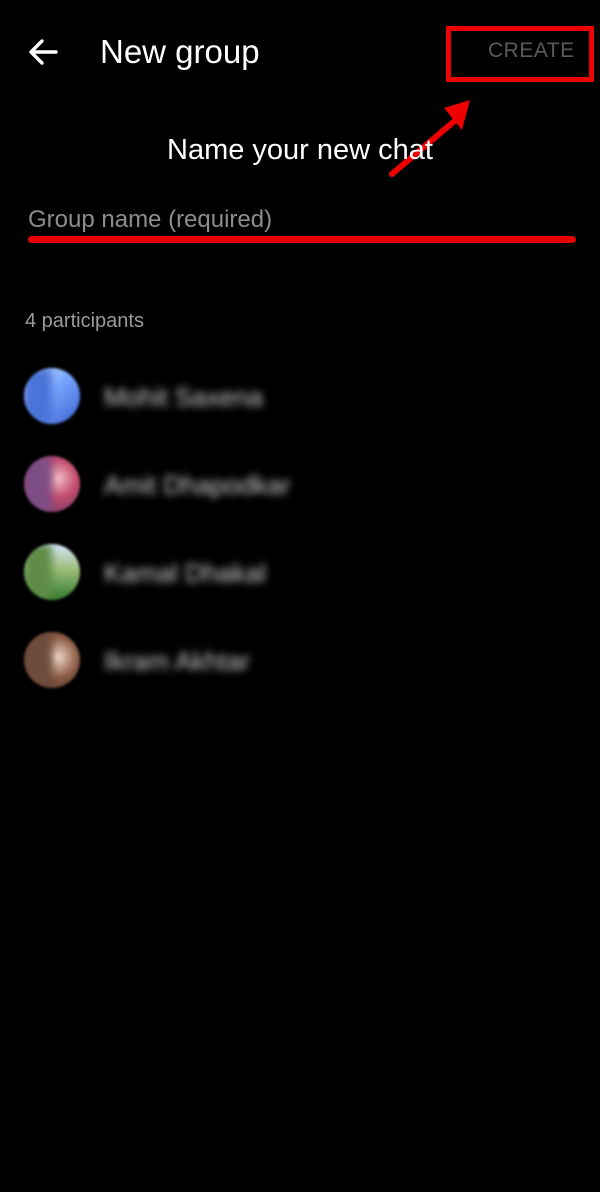 This screenshot has height=1192, width=600. Describe the element at coordinates (300, 574) in the screenshot. I see `participant-row: Kamal Dhakal` at that location.